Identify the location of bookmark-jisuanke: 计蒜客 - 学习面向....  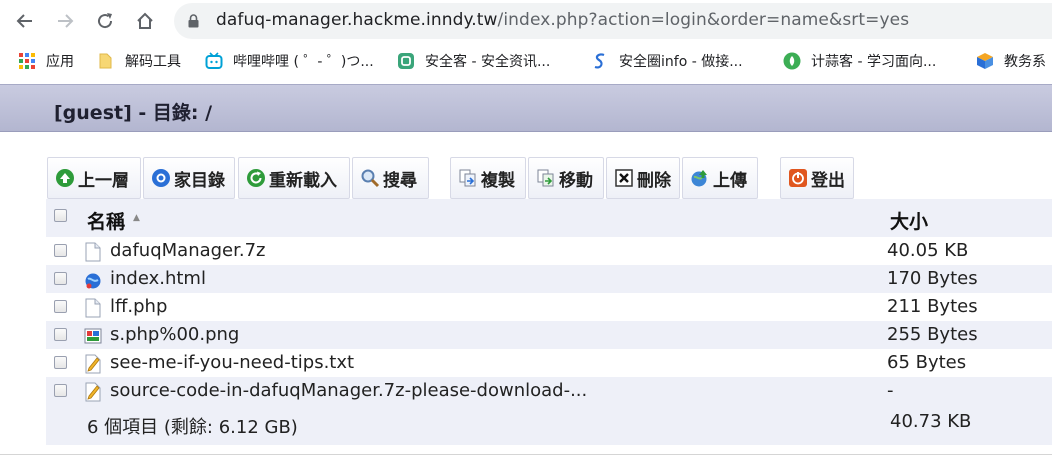
(859, 61).